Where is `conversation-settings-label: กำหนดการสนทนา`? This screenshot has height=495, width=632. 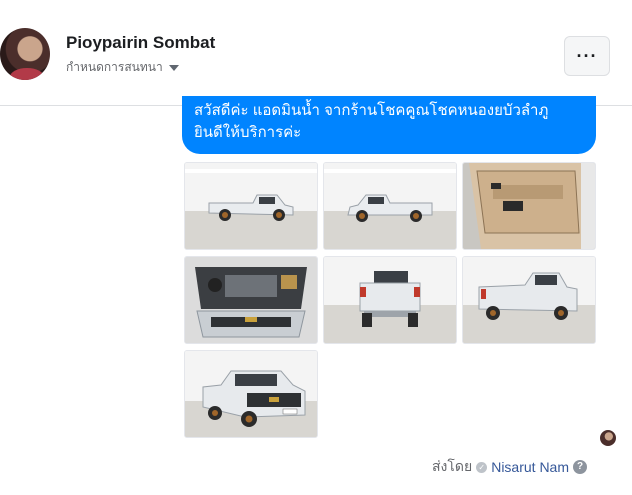
conversation-settings-label: กำหนดการสนทนา is located at coordinates (114, 67).